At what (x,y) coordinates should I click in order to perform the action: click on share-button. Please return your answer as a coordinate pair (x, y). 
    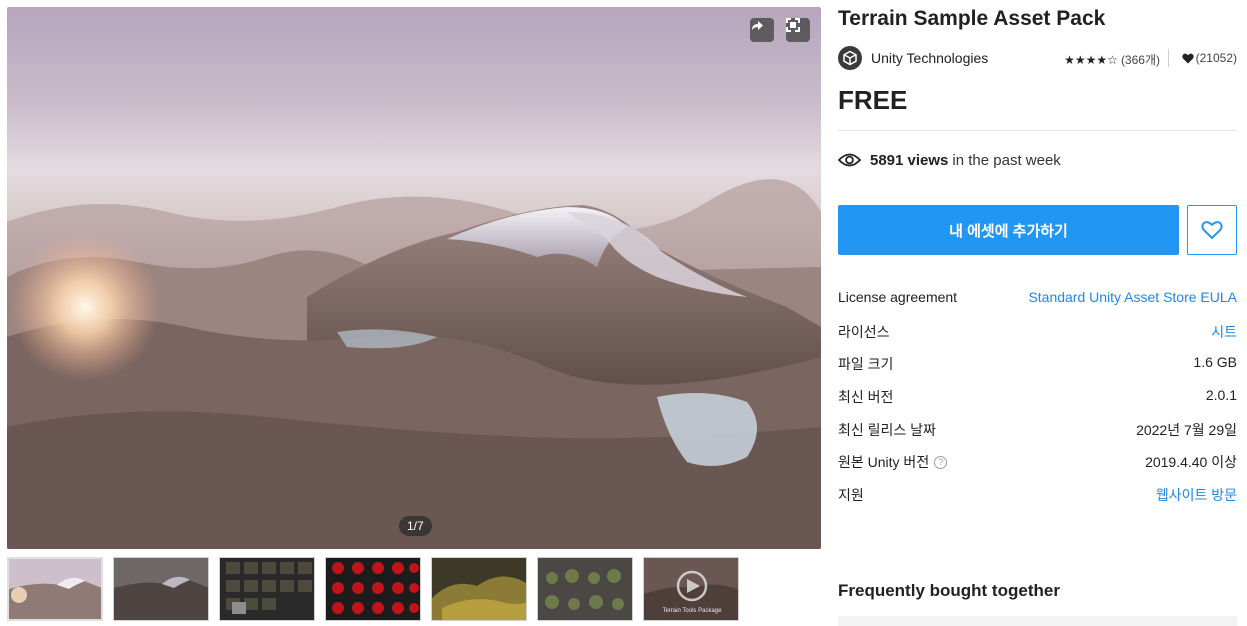
    Looking at the image, I should click on (762, 30).